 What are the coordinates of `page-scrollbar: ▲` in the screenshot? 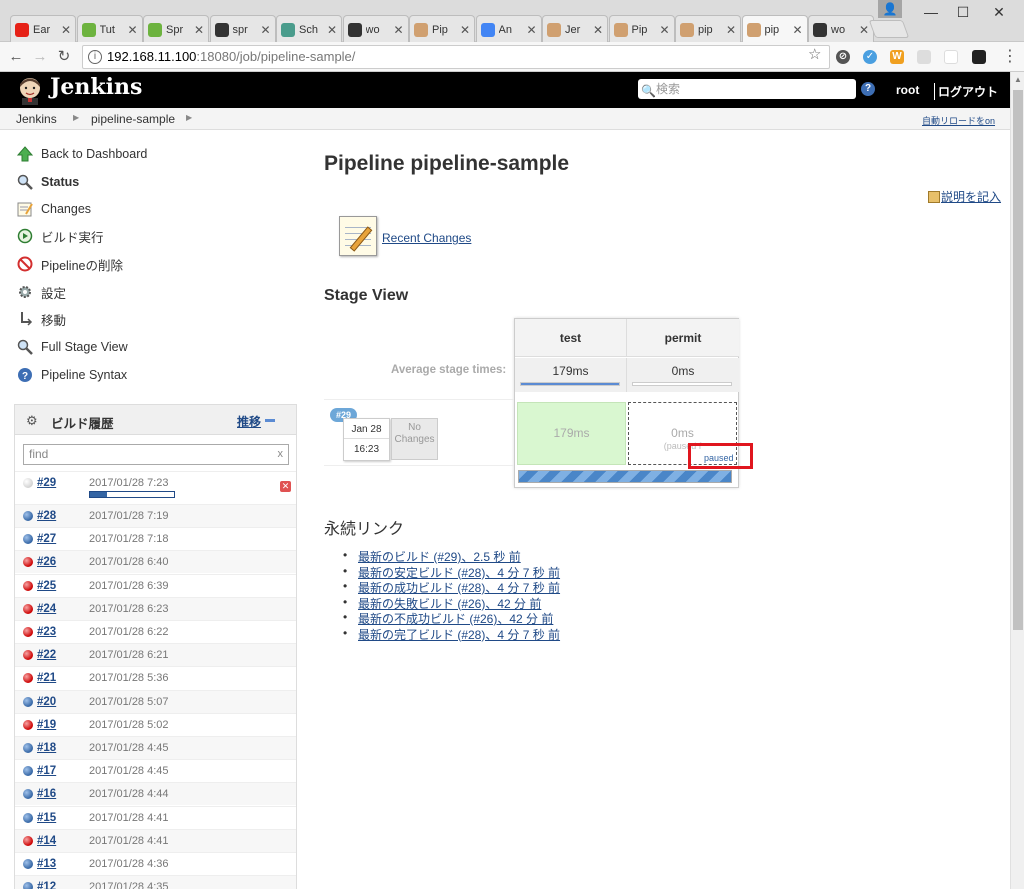 It's located at (1017, 480).